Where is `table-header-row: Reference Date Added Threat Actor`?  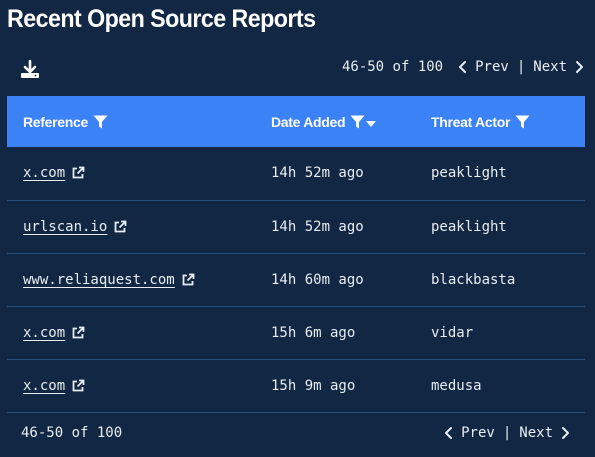
table-header-row: Reference Date Added Threat Actor is located at coordinates (296, 121).